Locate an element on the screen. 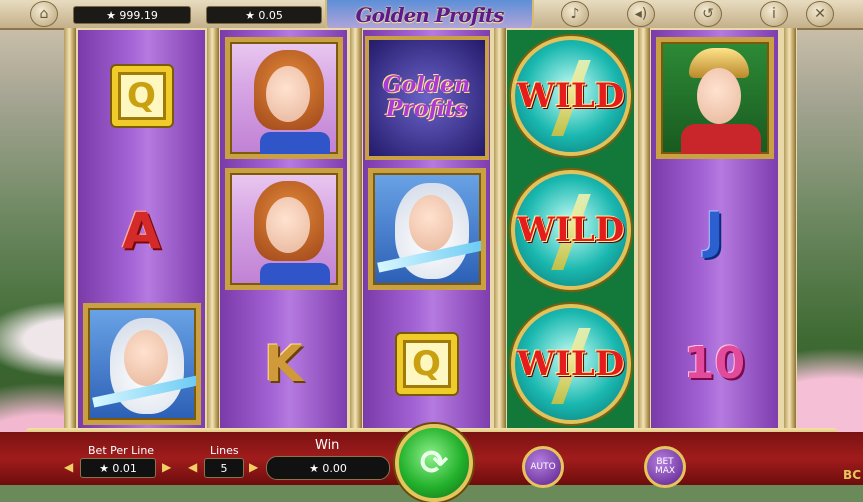 This screenshot has width=863, height=502. reel-5: J 10 is located at coordinates (714, 230).